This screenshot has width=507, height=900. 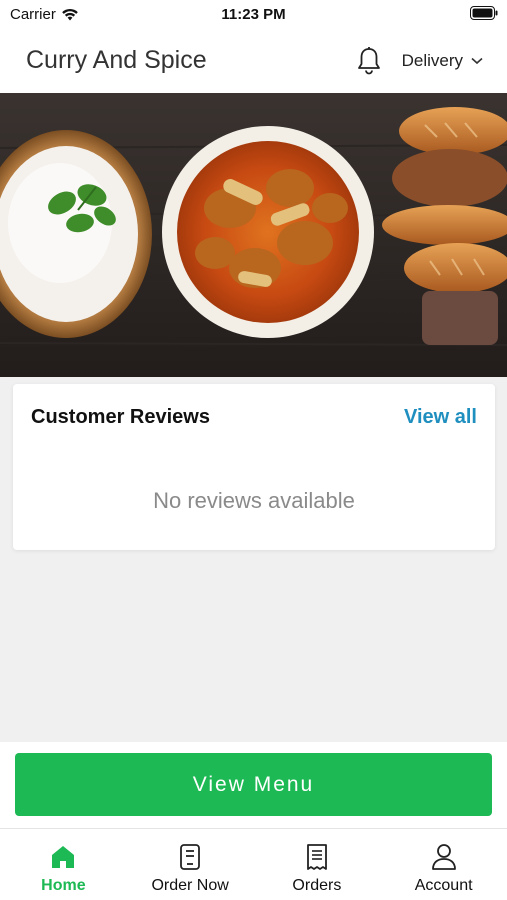 What do you see at coordinates (253, 784) in the screenshot?
I see `view-menu-button: View Menu` at bounding box center [253, 784].